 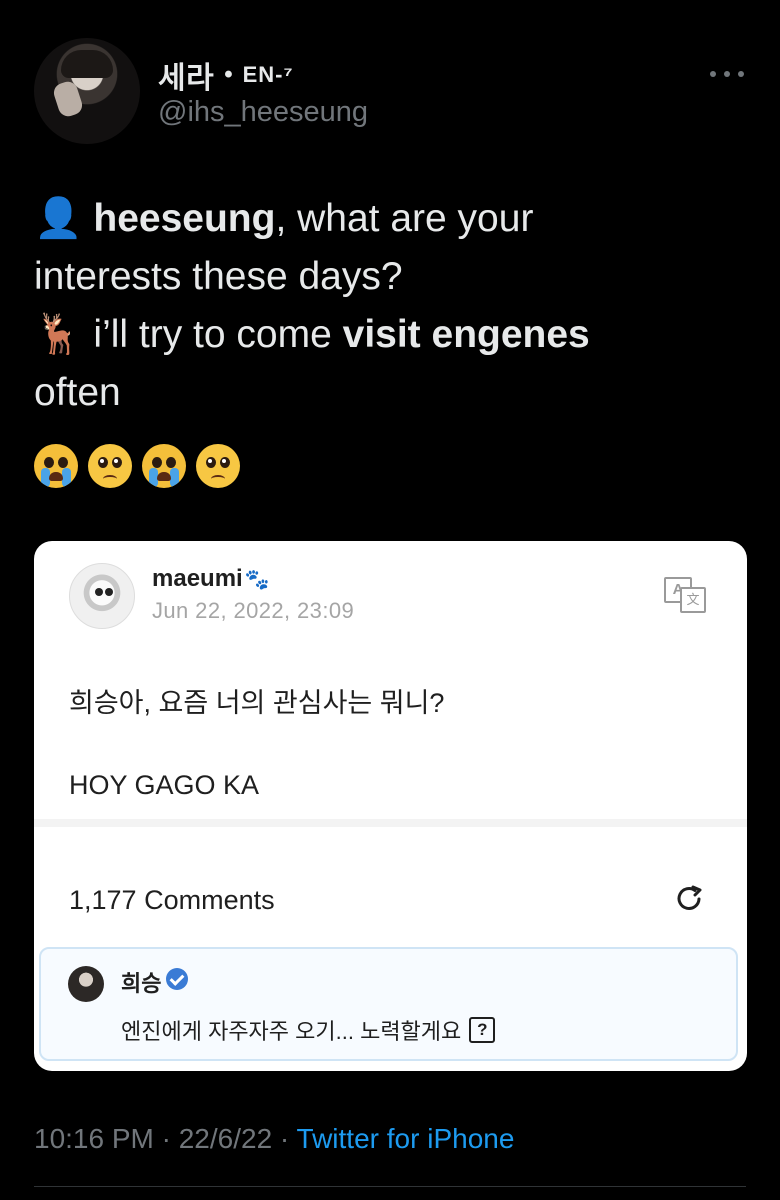 What do you see at coordinates (58, 218) in the screenshot?
I see `person-emoji-icon: 👤` at bounding box center [58, 218].